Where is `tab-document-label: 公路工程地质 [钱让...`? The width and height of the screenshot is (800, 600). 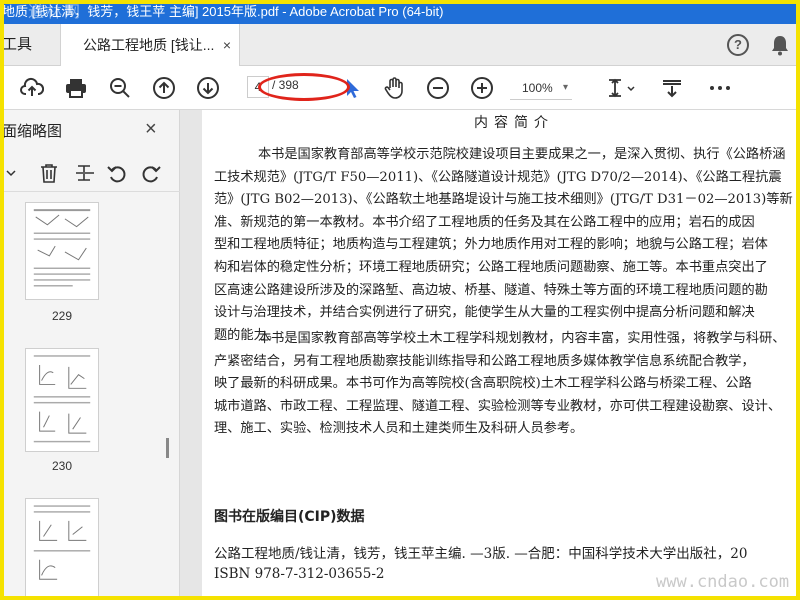
tab-document-label: 公路工程地质 [钱让... is located at coordinates (149, 45).